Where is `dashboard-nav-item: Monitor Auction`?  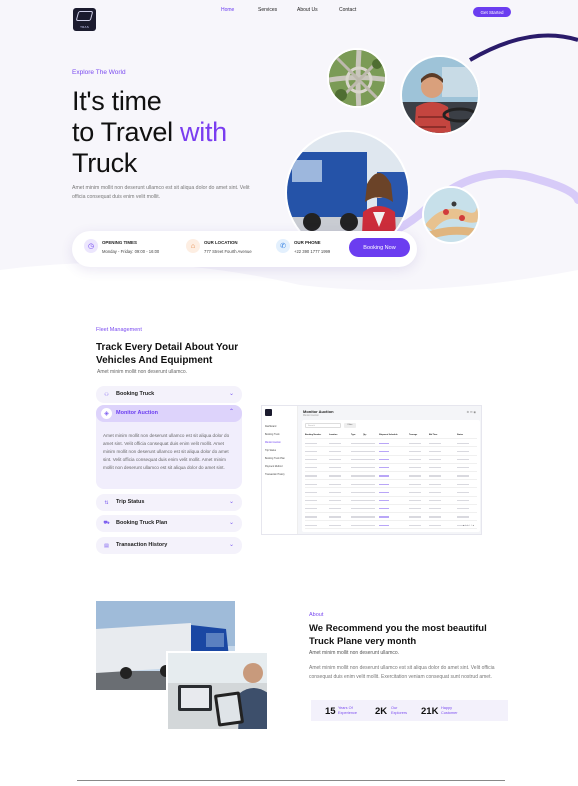
dashboard-nav-item: Monitor Auction is located at coordinates (273, 443).